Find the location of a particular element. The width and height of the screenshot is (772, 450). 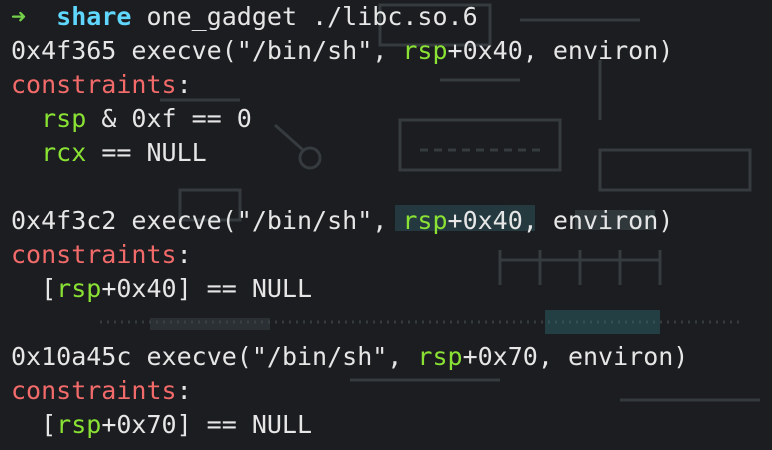

constraint-line: [rsp+0x70] == NULL is located at coordinates (391, 425).